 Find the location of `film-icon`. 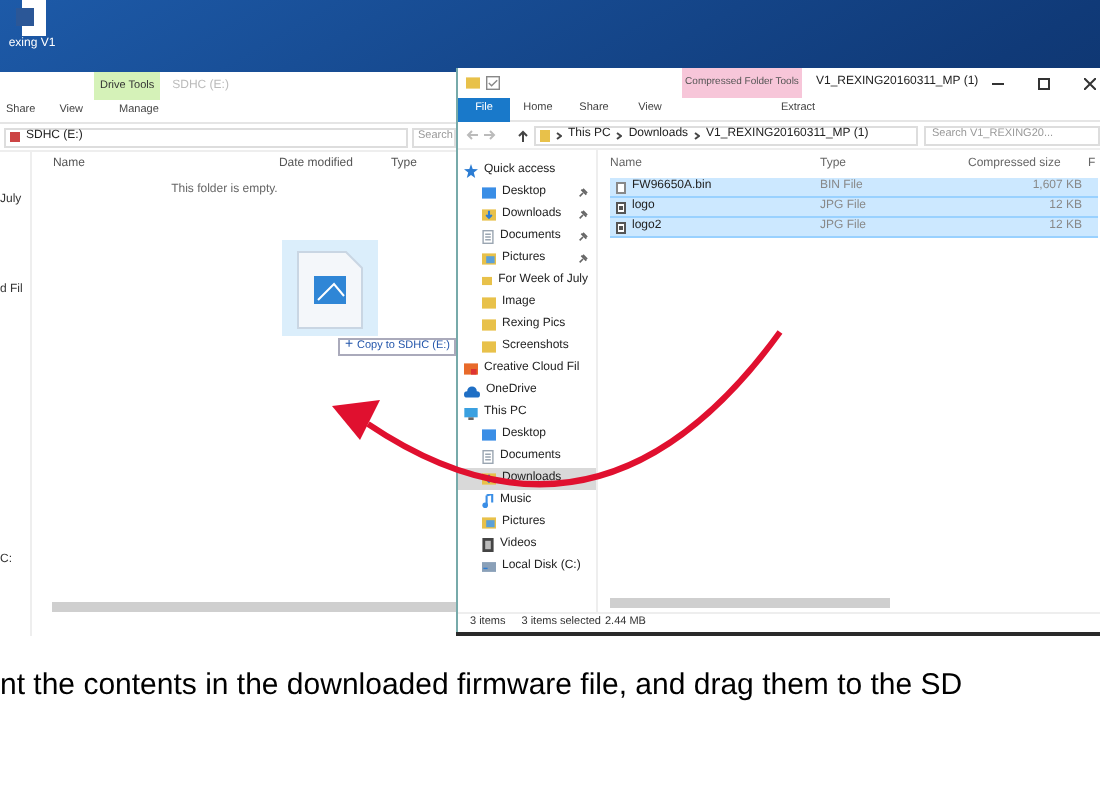

film-icon is located at coordinates (488, 545).